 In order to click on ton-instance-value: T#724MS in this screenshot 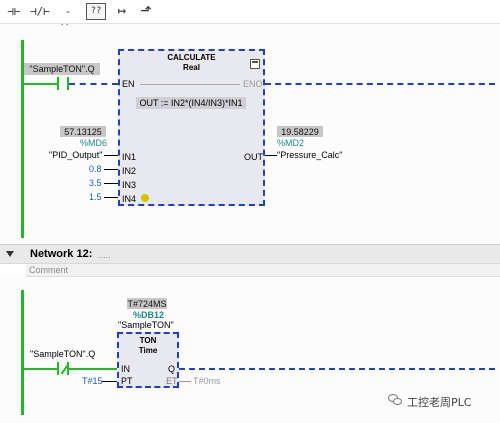, I will do `click(147, 303)`.